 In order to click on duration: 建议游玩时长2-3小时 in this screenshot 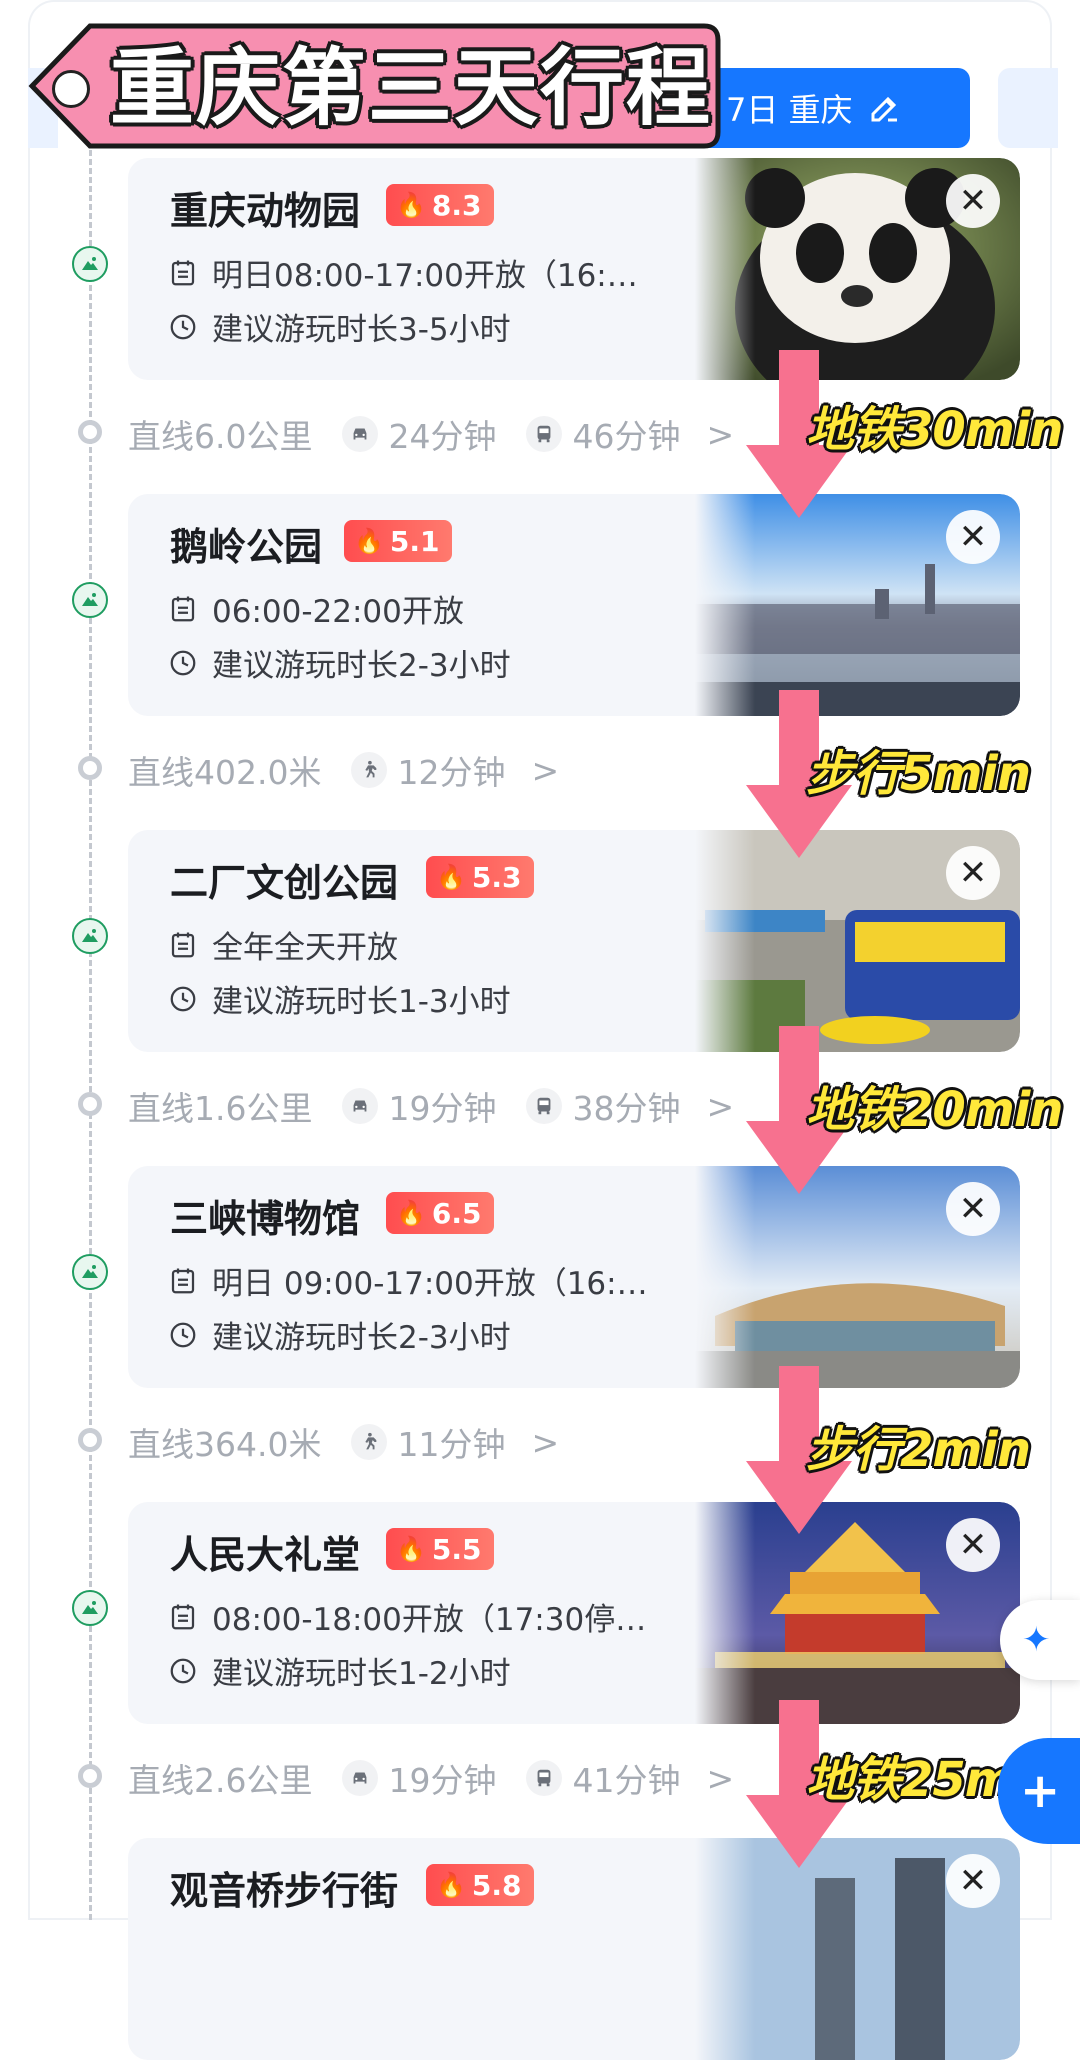, I will do `click(339, 662)`.